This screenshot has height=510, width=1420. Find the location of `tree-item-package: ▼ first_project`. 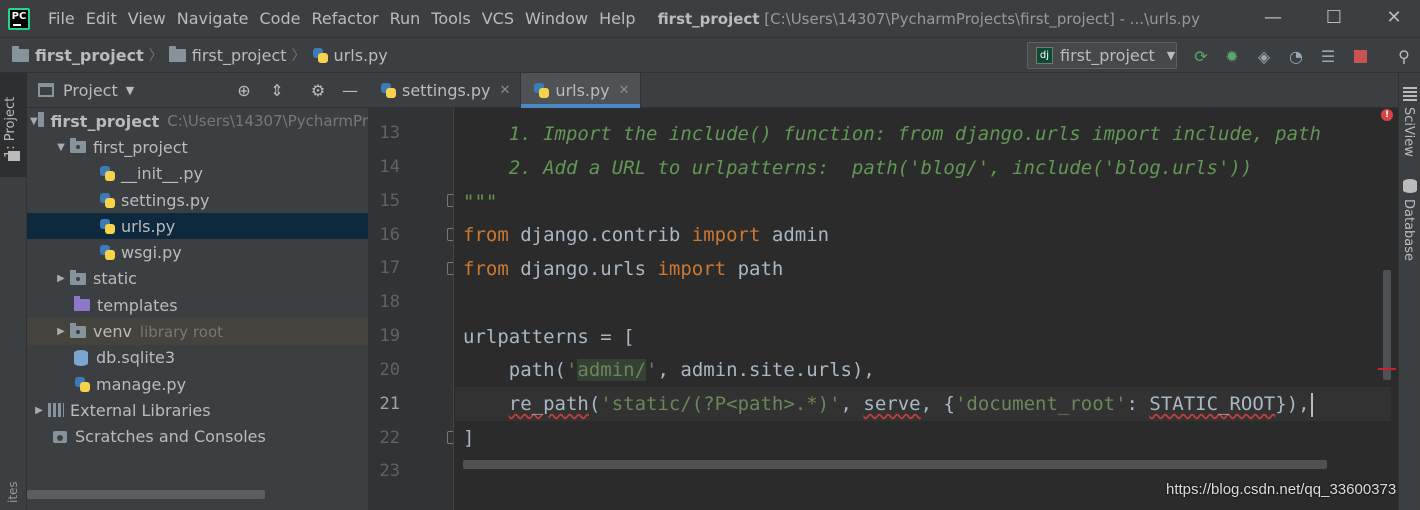

tree-item-package: ▼ first_project is located at coordinates (197, 147).